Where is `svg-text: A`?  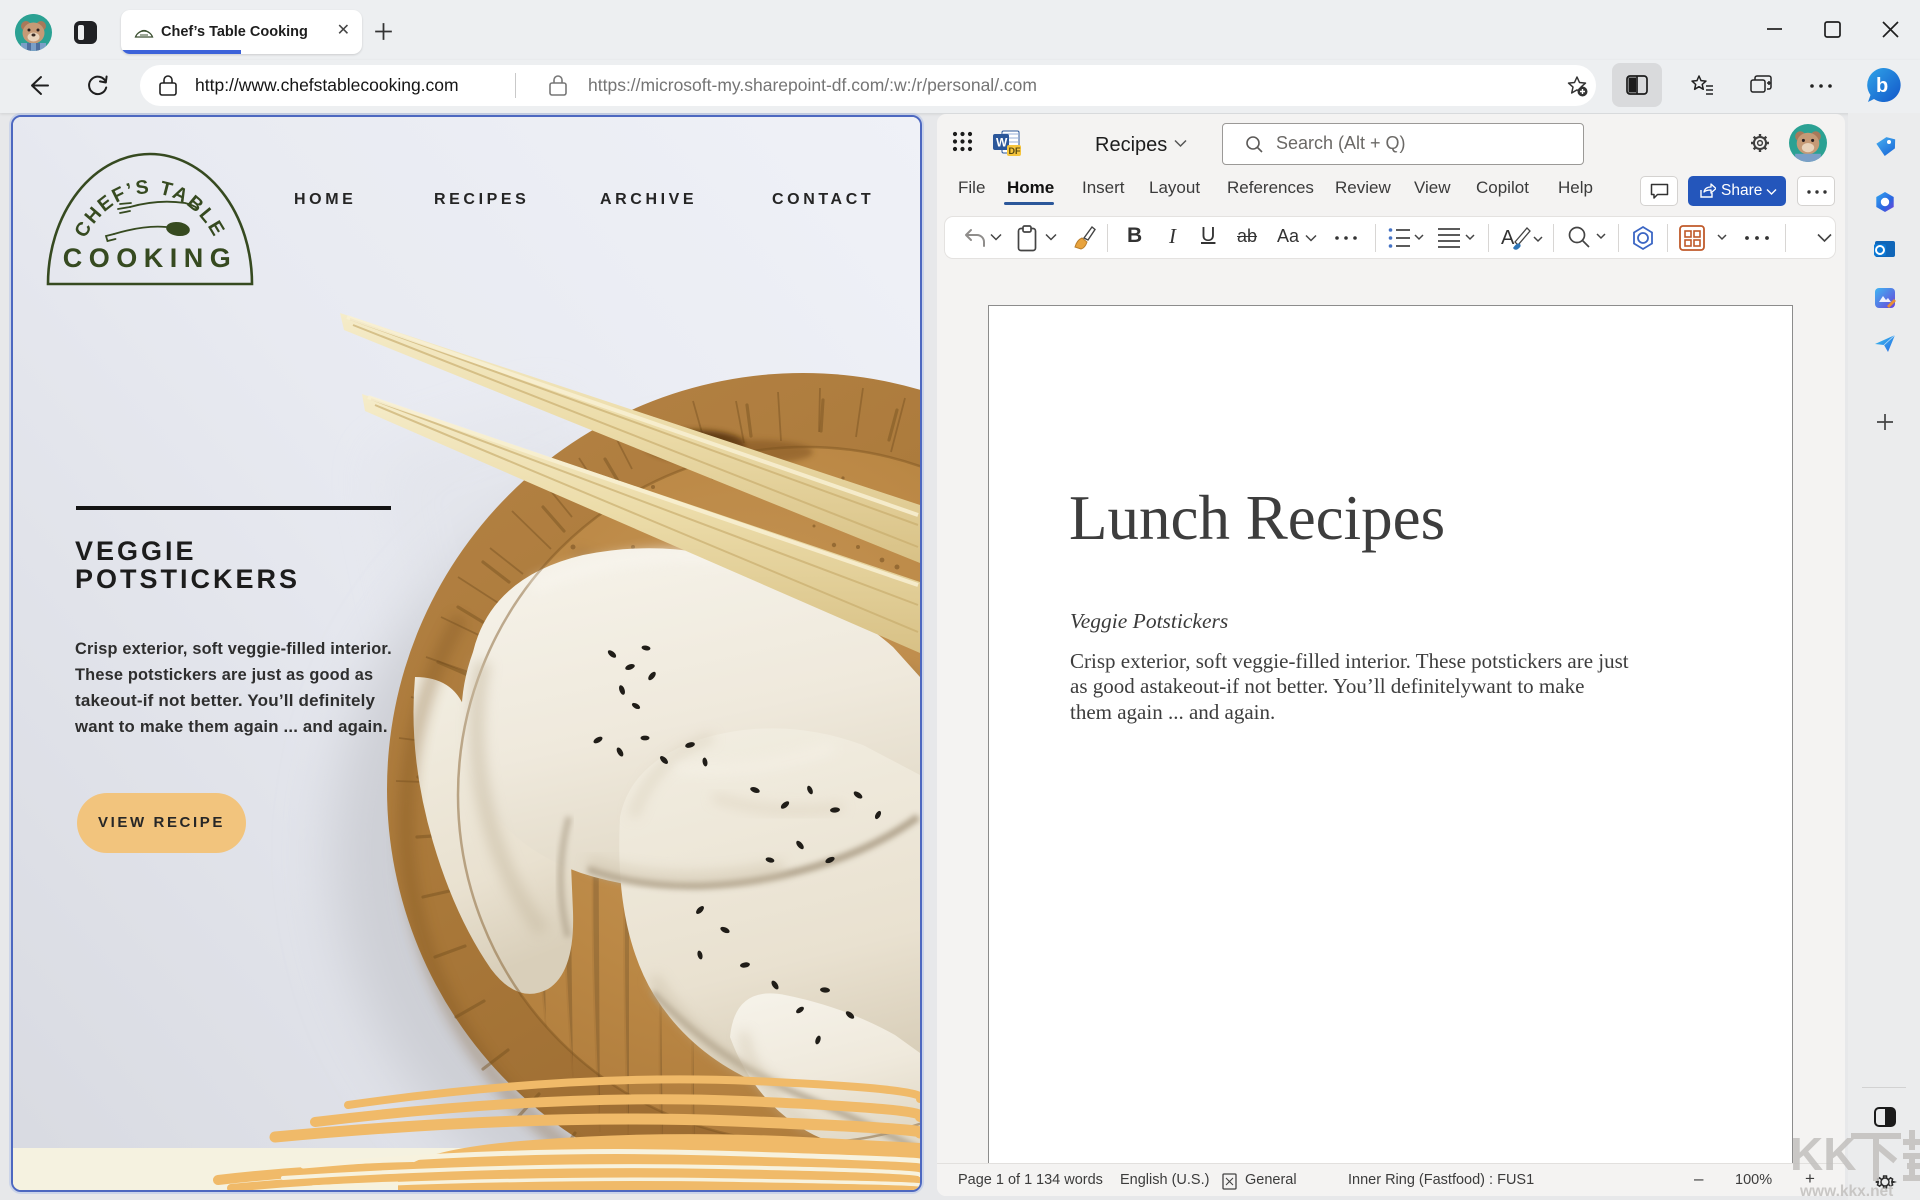
svg-text: A is located at coordinates (1508, 238).